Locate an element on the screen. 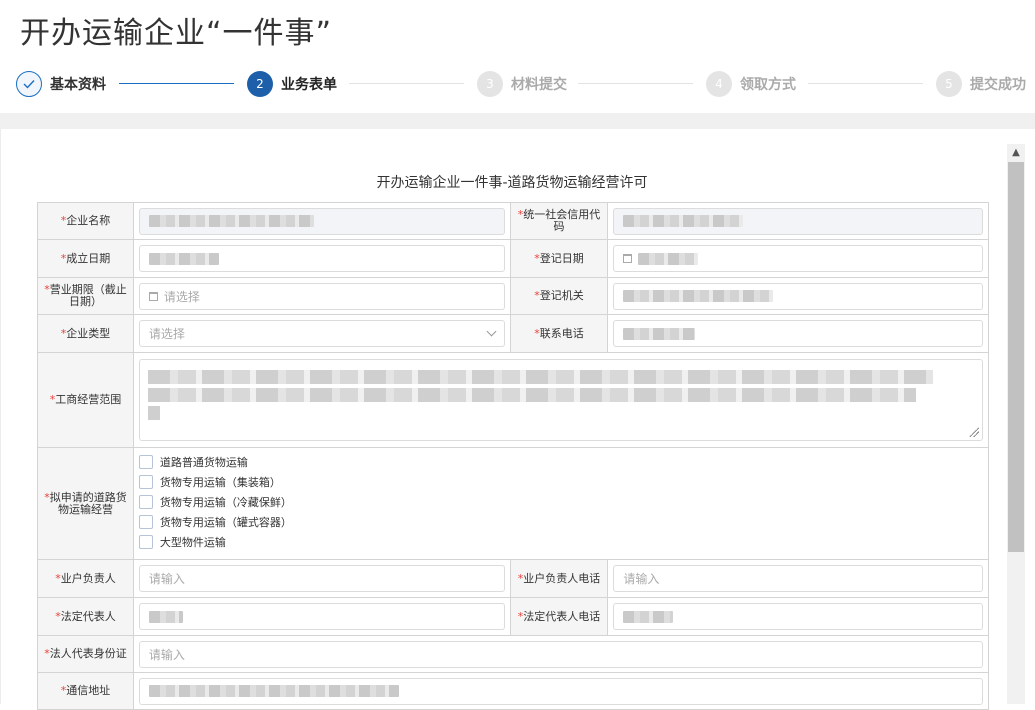  progress-steps: 基本资料 2 业务表单 3 材料提交 4 领取方式 5 提交成功 is located at coordinates (525, 85).